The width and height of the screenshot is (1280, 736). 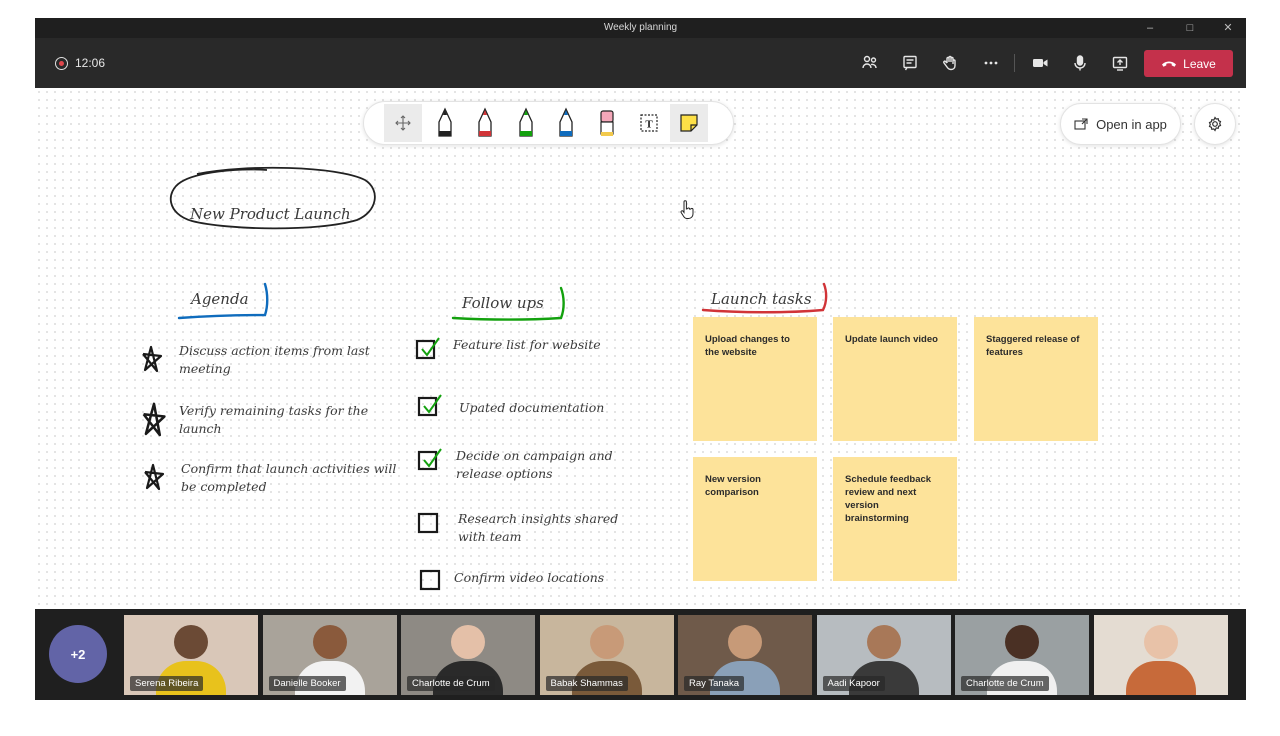 What do you see at coordinates (755, 519) in the screenshot?
I see `sticky-note: New version comparison` at bounding box center [755, 519].